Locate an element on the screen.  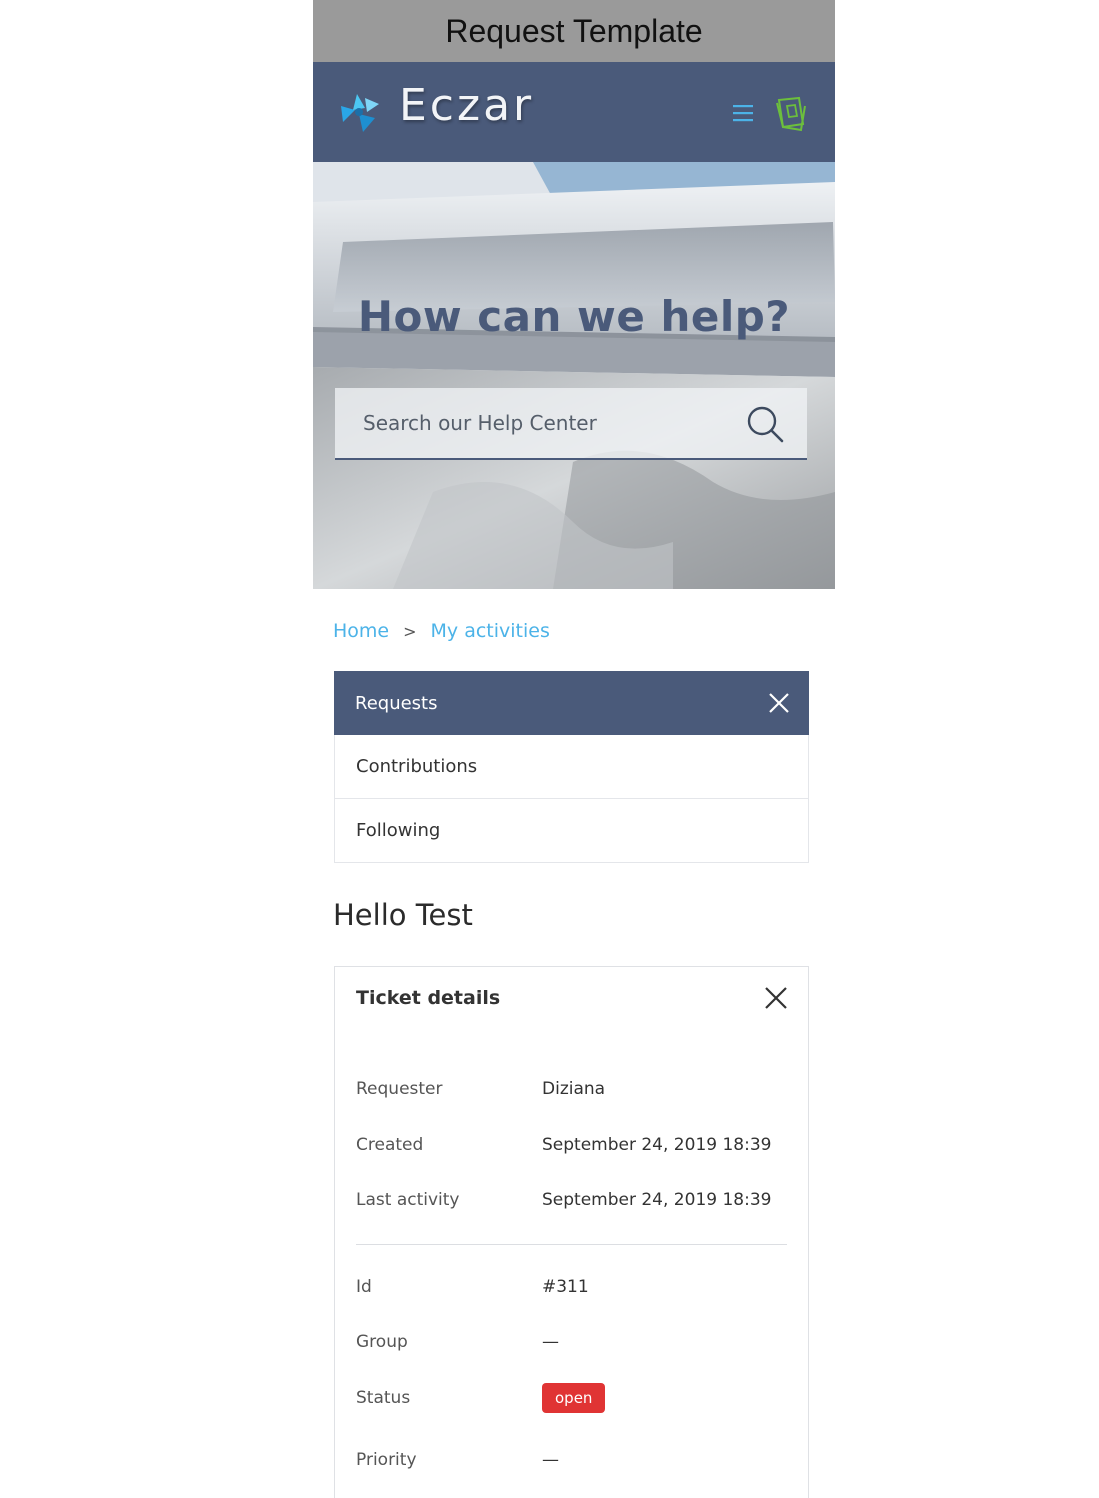
book-icon is located at coordinates (791, 113).